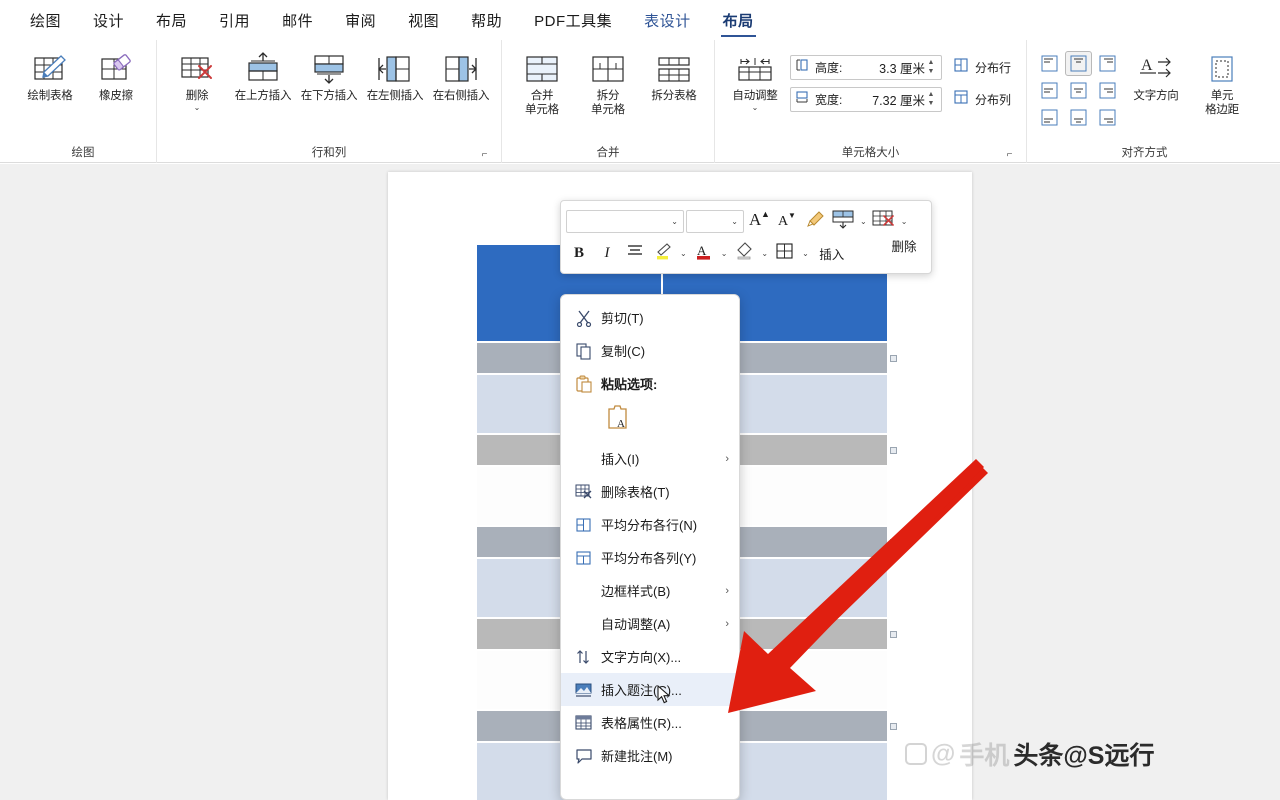 The width and height of the screenshot is (1280, 800). I want to click on ribbon-group-rows-columns: 删除 ⌄ 在上方插入 在下方插入 在左侧插入 在右侧插入 行和列 ⌐, so click(329, 101).